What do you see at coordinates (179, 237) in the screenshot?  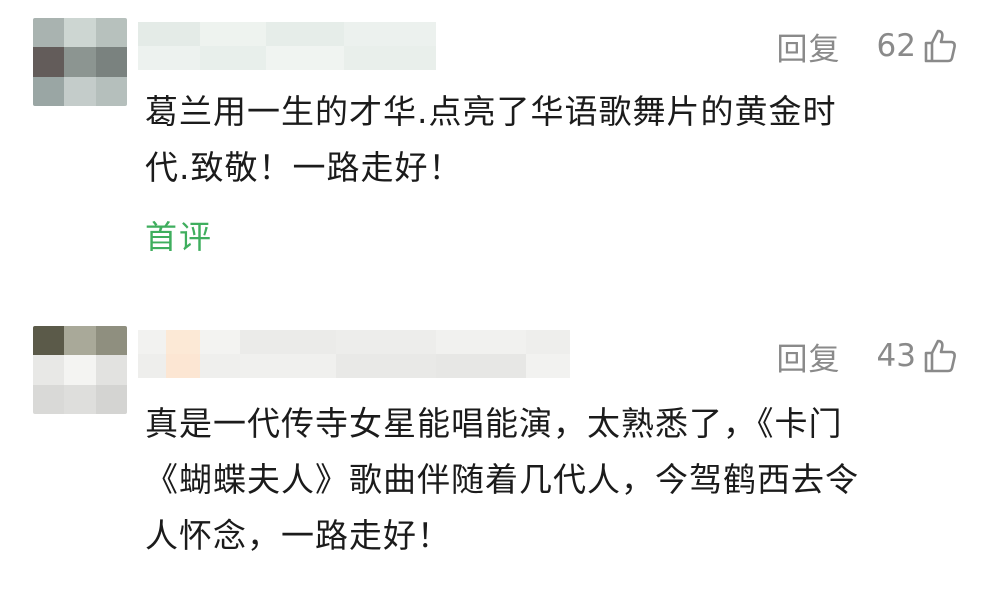 I see `first-comment-badge: 首评` at bounding box center [179, 237].